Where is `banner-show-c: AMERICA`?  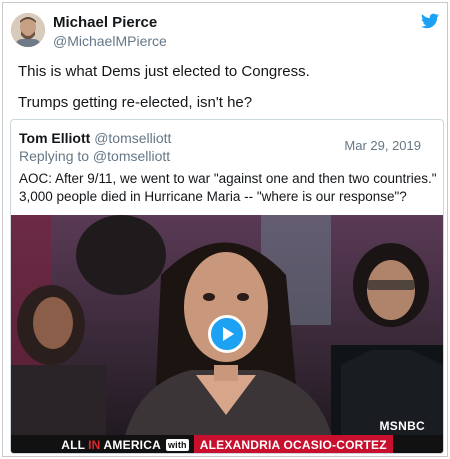
banner-show-c: AMERICA is located at coordinates (132, 445).